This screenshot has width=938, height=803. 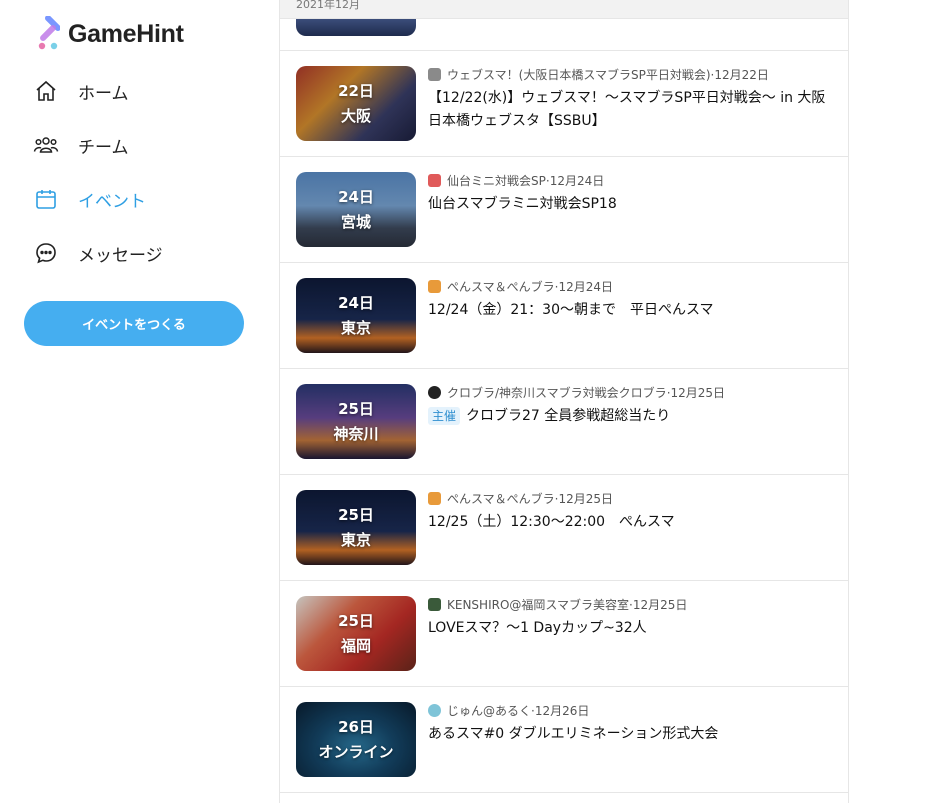 I want to click on team-icon, so click(x=46, y=145).